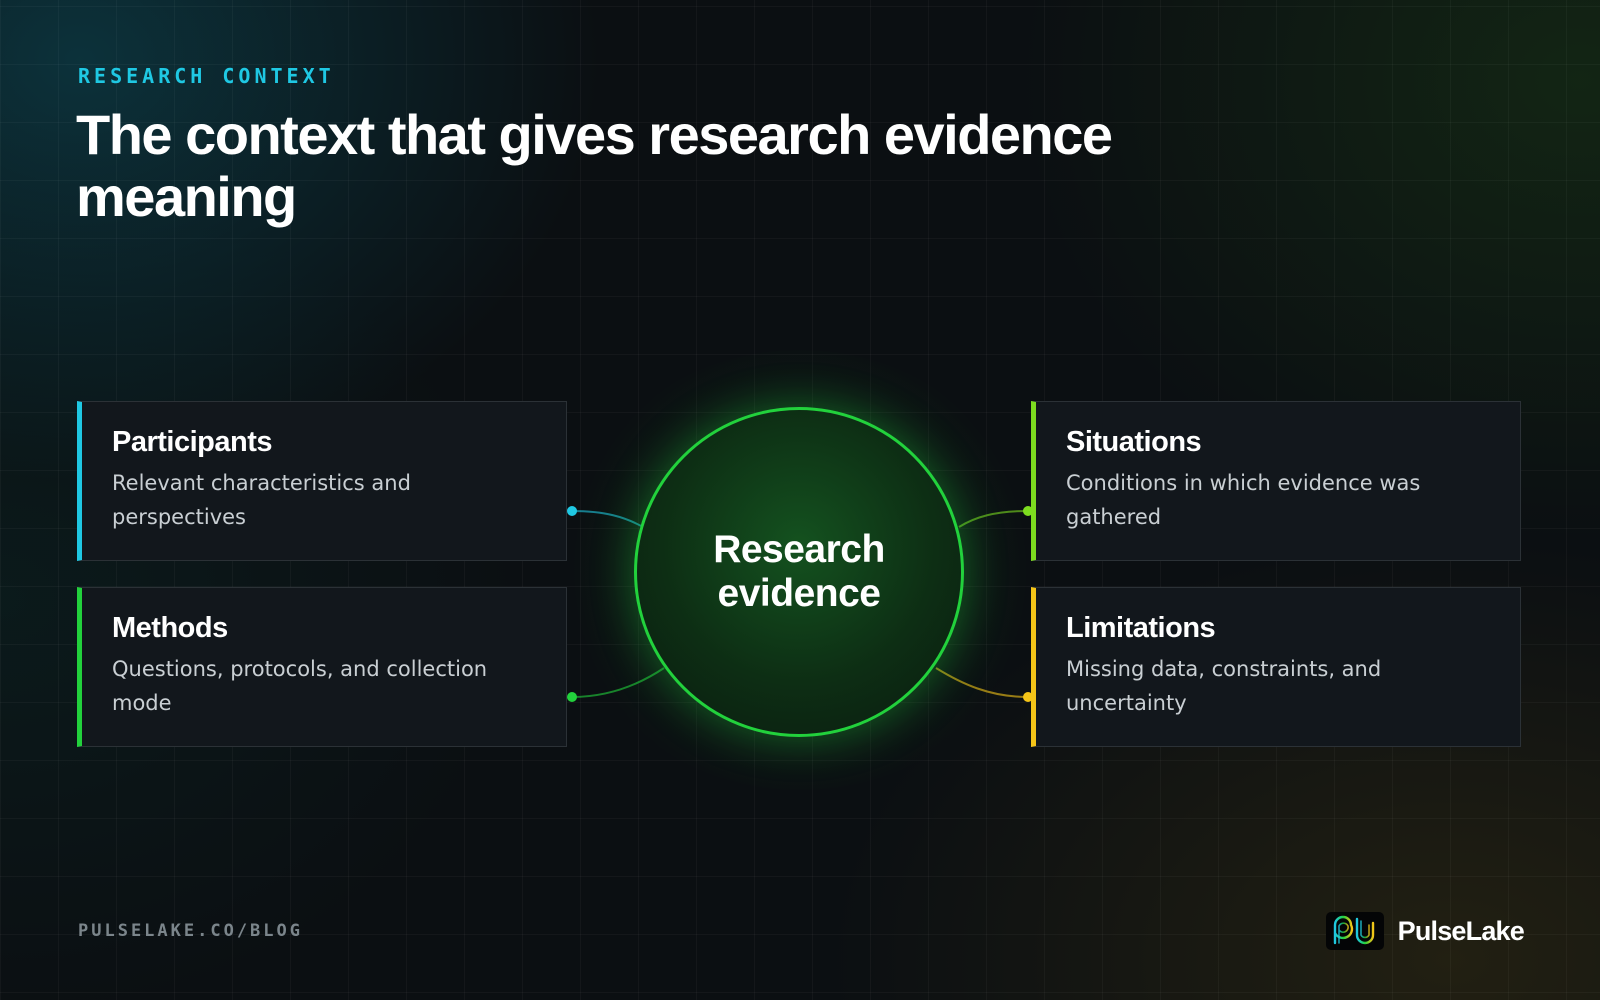 The width and height of the screenshot is (1600, 1000). What do you see at coordinates (572, 697) in the screenshot?
I see `connector-dot-methods` at bounding box center [572, 697].